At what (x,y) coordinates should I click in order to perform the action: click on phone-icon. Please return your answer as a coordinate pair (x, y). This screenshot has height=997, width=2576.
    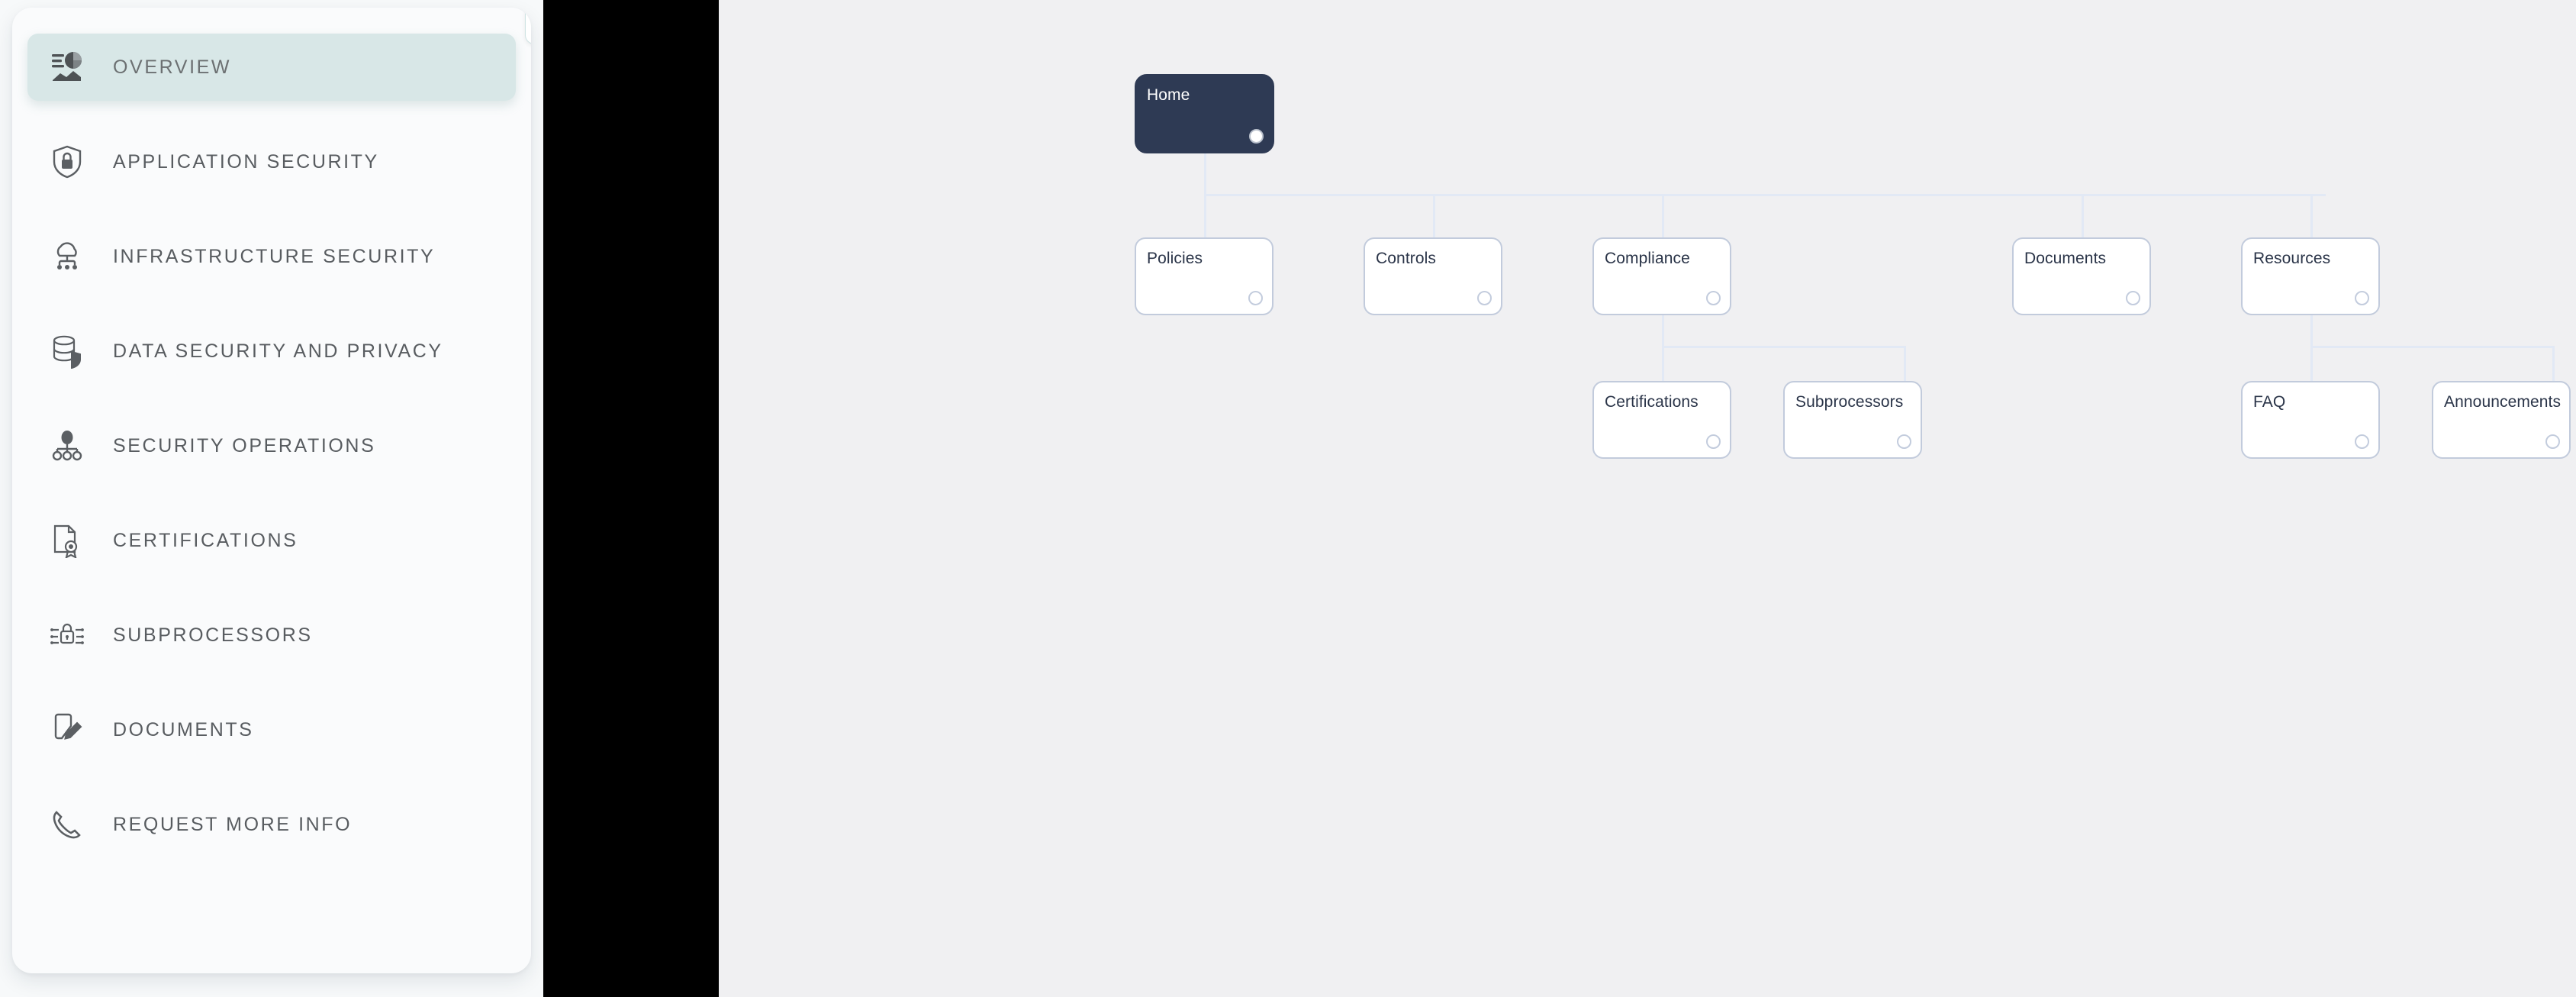
    Looking at the image, I should click on (67, 824).